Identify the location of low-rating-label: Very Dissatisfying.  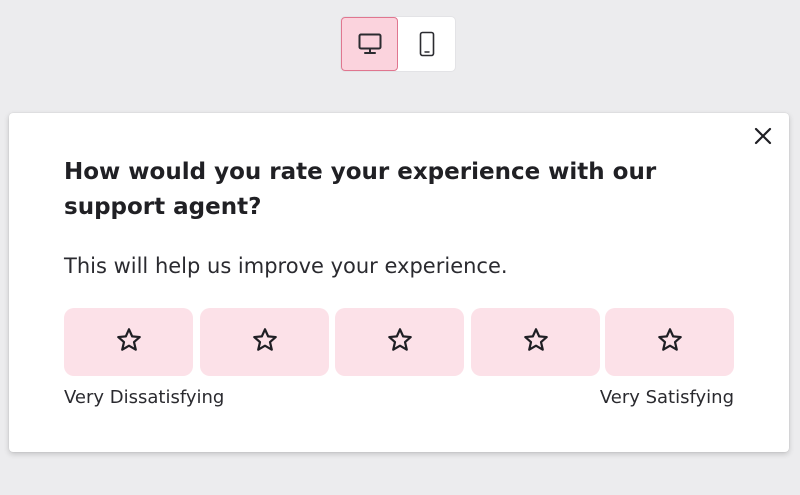
(144, 397).